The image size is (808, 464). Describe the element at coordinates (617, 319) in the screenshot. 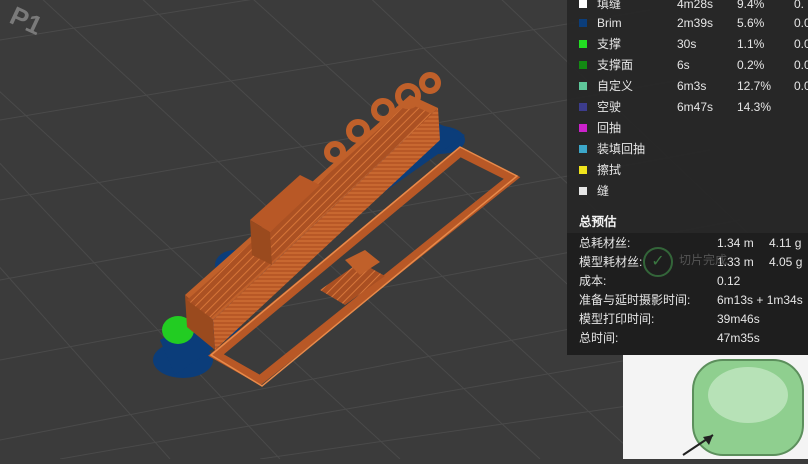

I see `estimate-label: 模型打印时间:` at that location.